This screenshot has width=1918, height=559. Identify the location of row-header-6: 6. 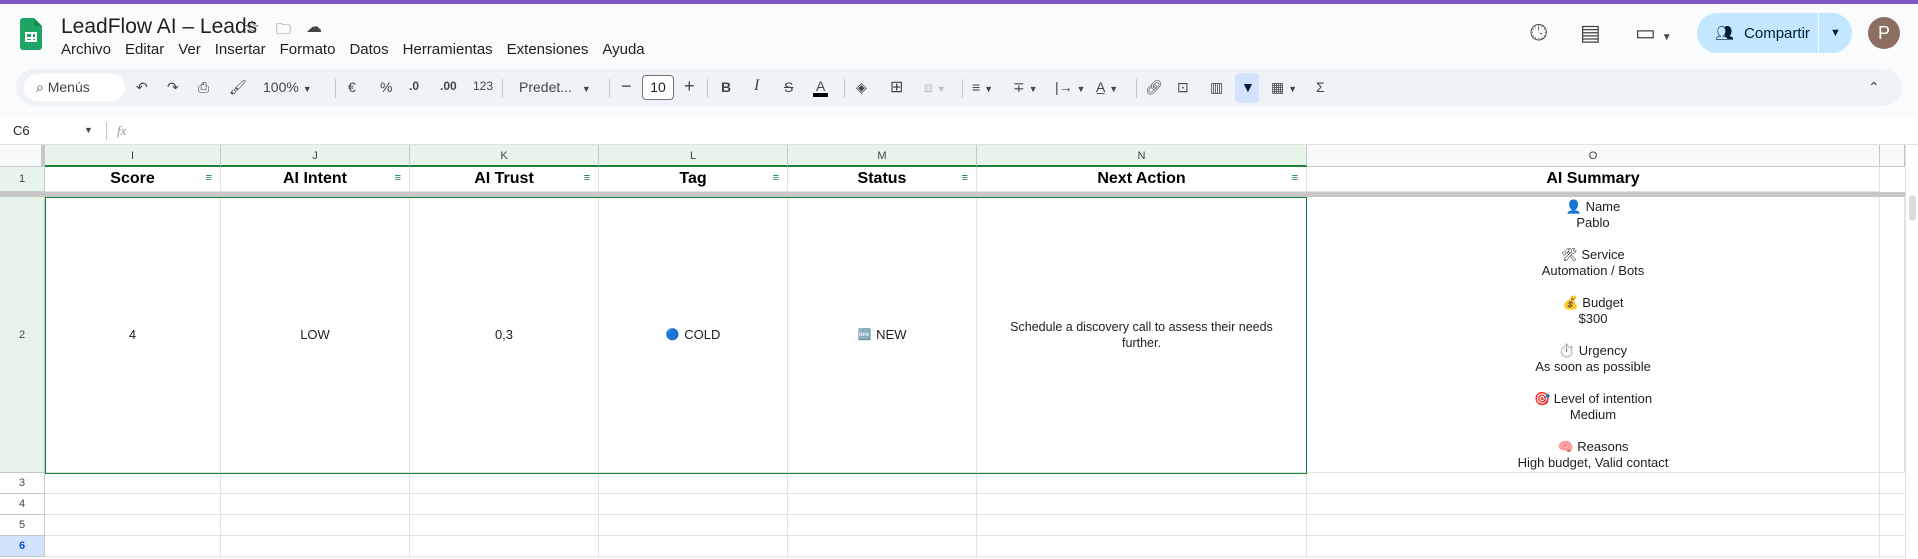
(22, 546).